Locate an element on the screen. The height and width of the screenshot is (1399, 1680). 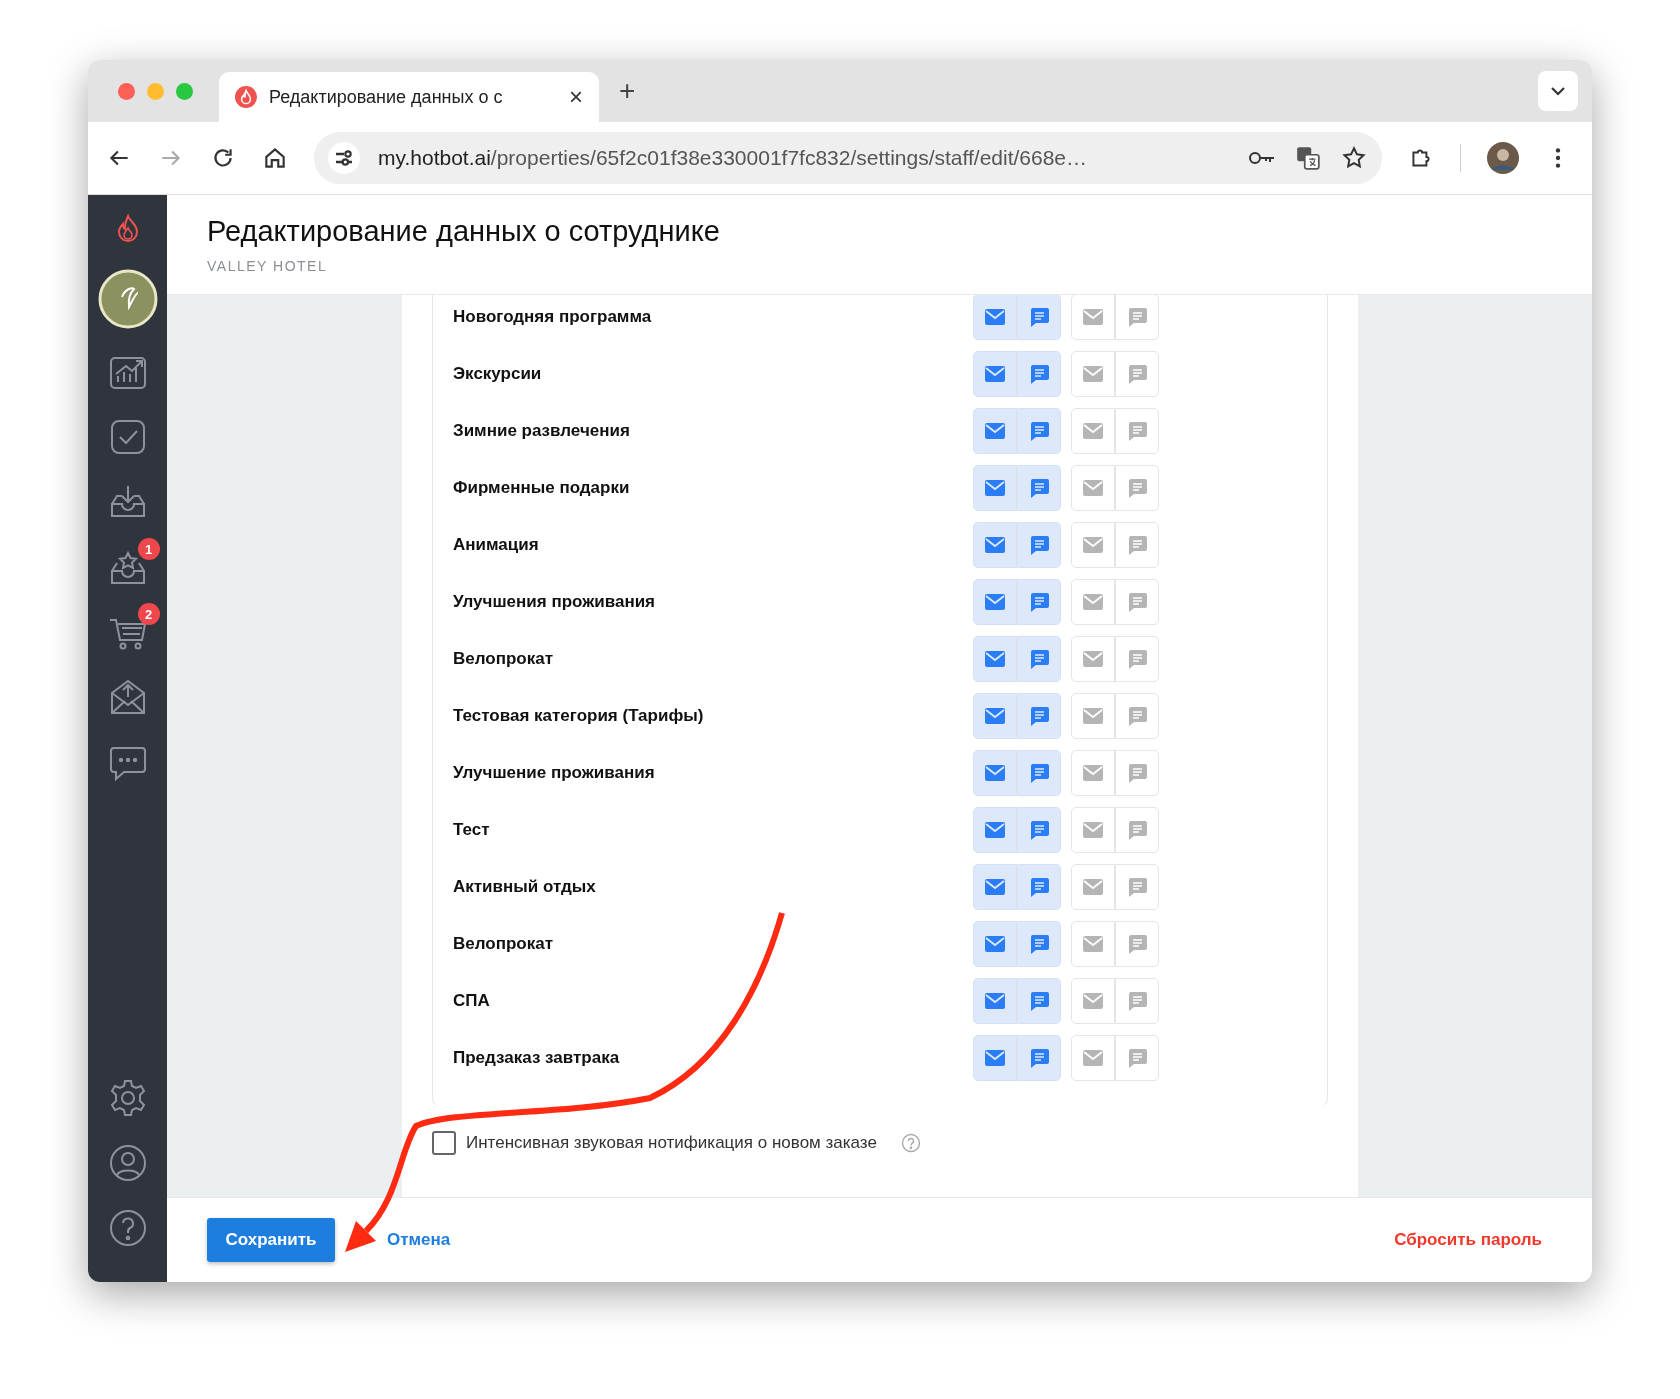
flame-icon is located at coordinates (246, 97).